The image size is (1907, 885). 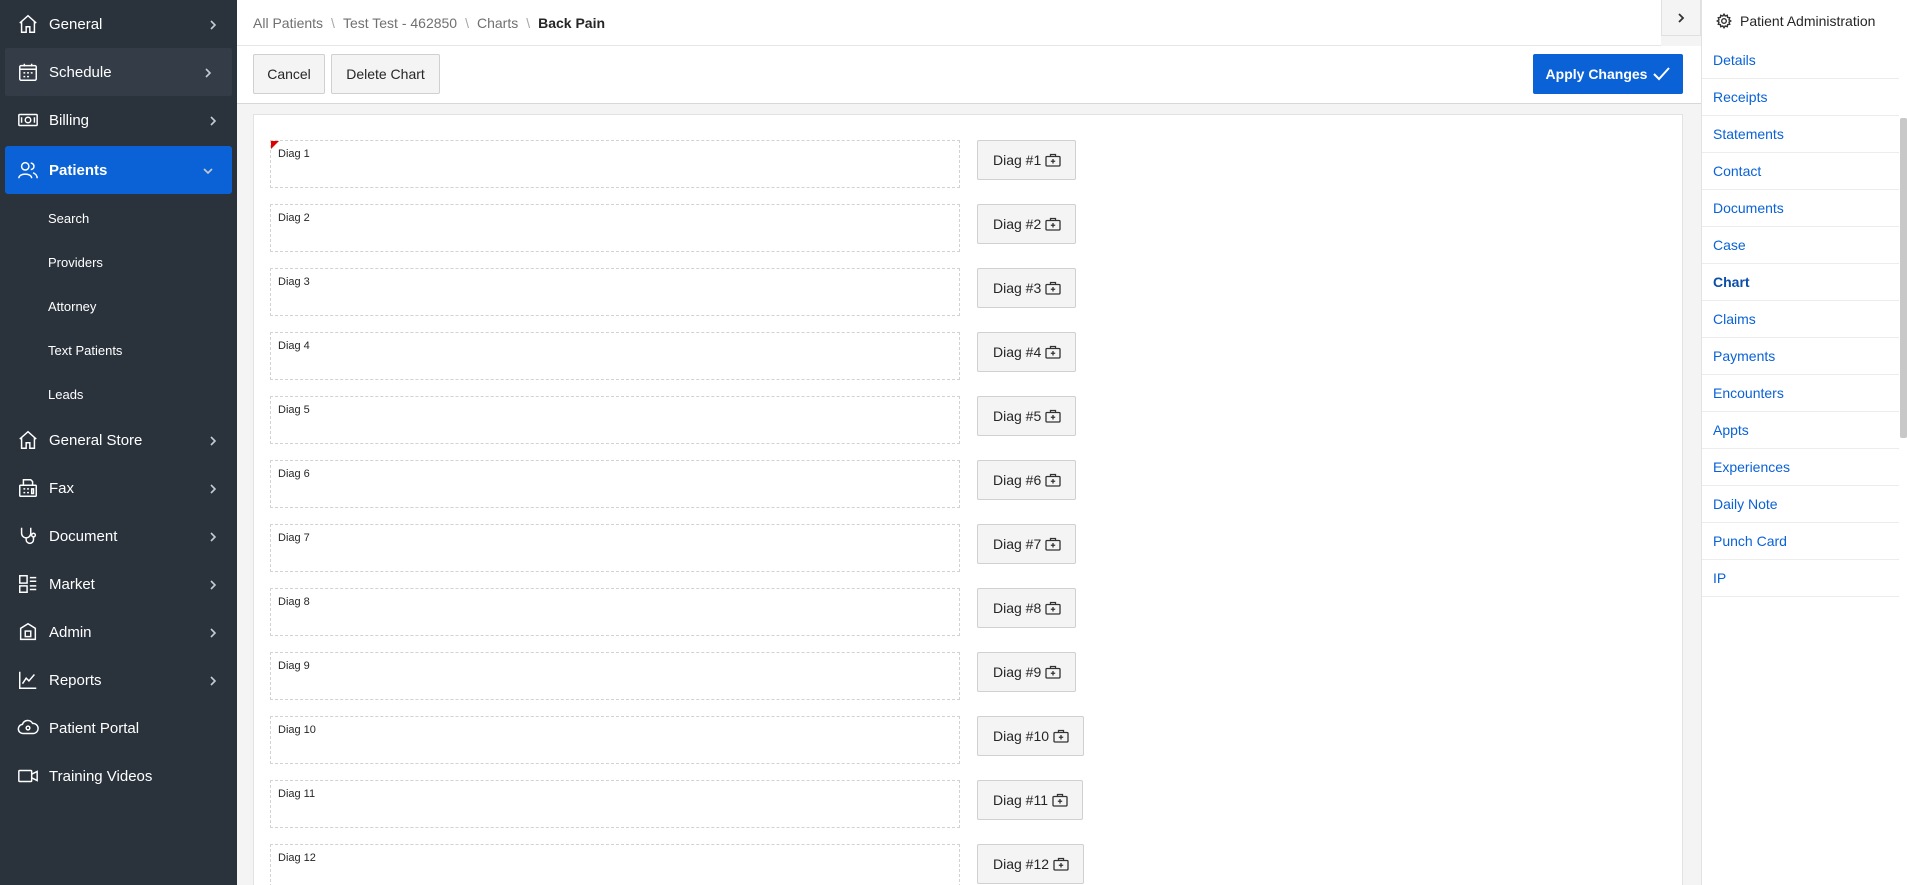 What do you see at coordinates (1608, 74) in the screenshot?
I see `apply-changes-button: Apply Changes` at bounding box center [1608, 74].